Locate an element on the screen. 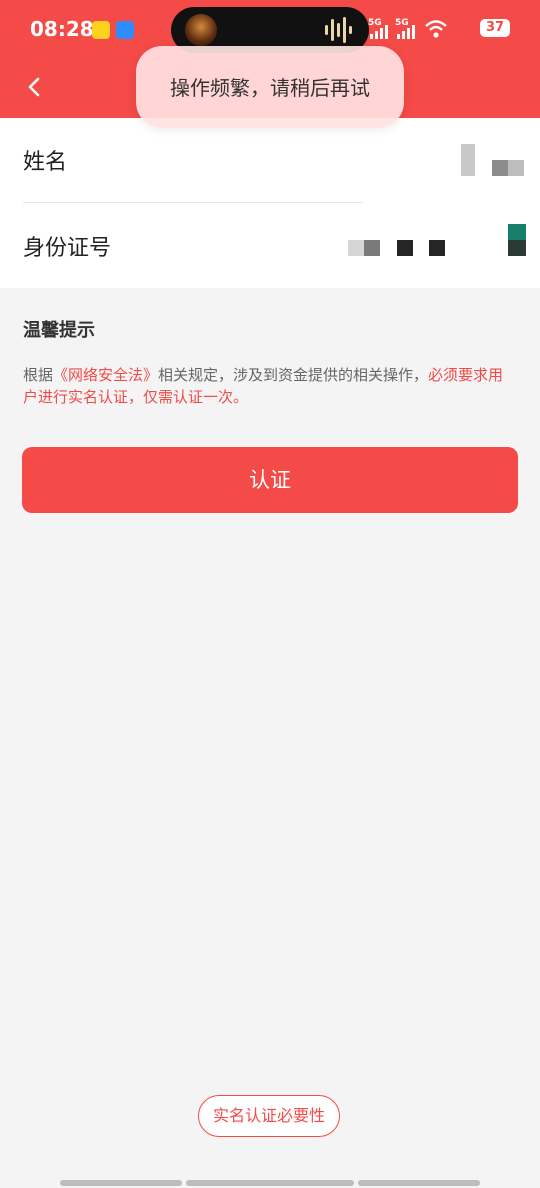 The image size is (540, 1188). identity-form: 姓名 身份证号 is located at coordinates (270, 203).